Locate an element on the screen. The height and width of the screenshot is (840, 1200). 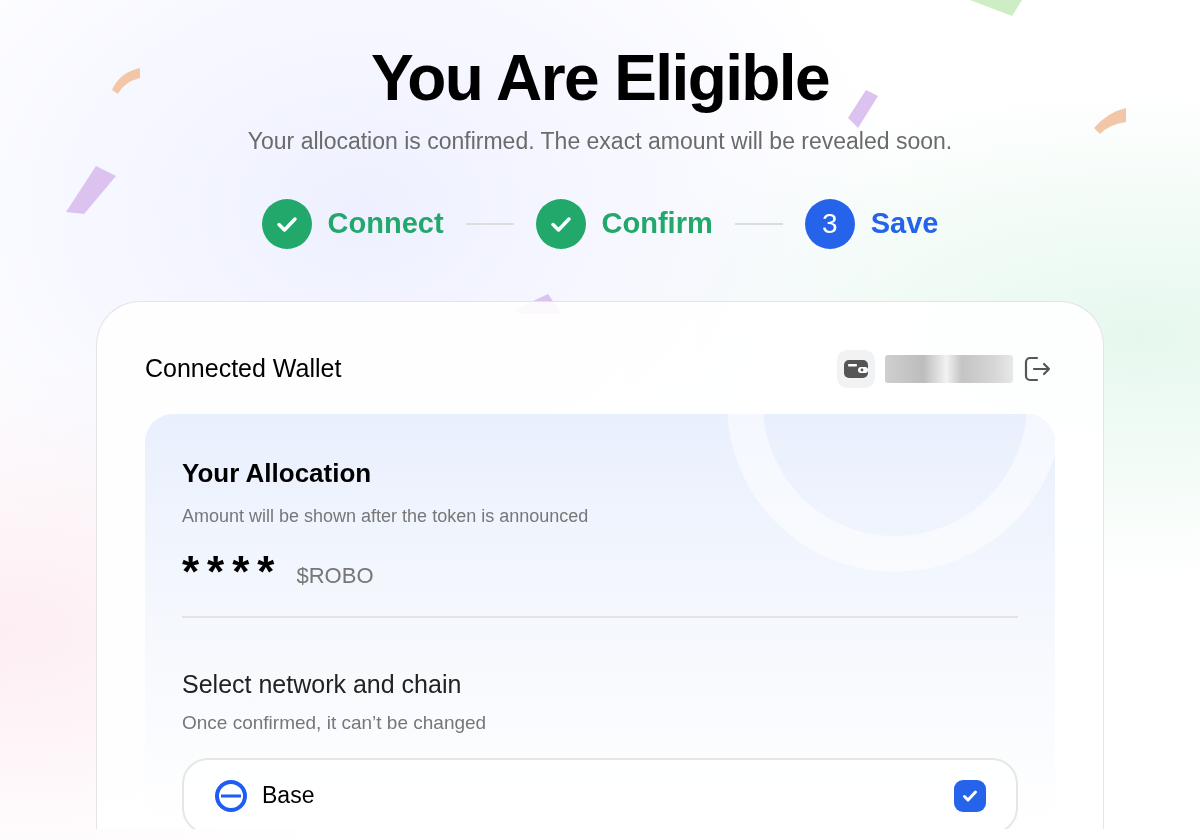
step-label: Save is located at coordinates (904, 223).